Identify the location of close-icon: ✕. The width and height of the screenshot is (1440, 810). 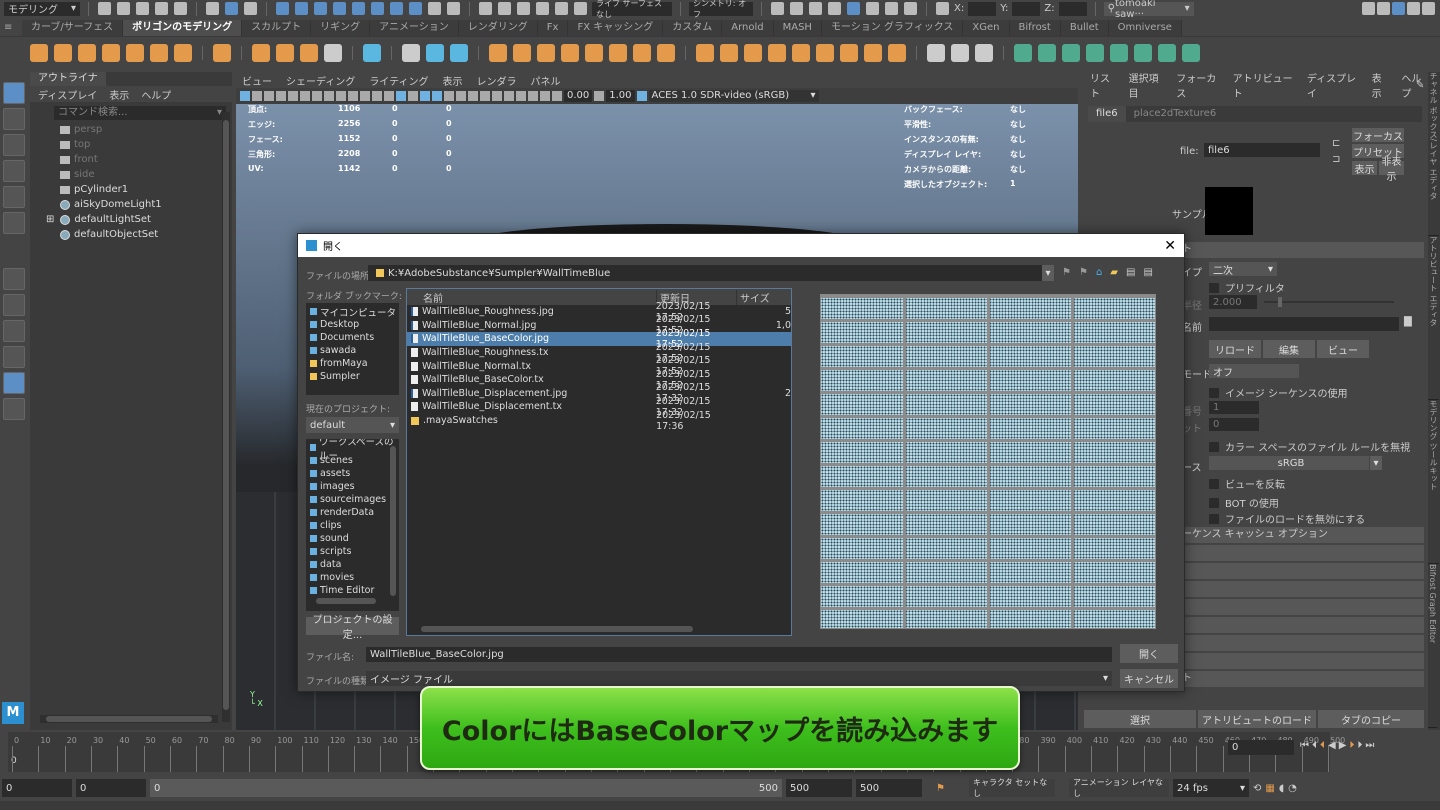
(1170, 246).